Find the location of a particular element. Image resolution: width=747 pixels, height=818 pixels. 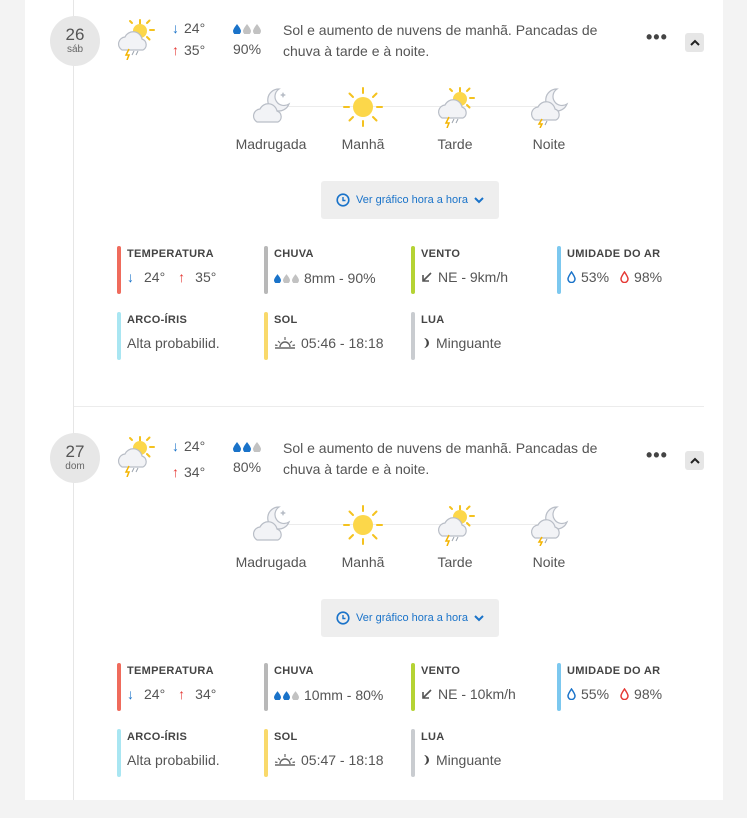

stat-chuva: CHUVA 10mm - 80% is located at coordinates (323, 687).